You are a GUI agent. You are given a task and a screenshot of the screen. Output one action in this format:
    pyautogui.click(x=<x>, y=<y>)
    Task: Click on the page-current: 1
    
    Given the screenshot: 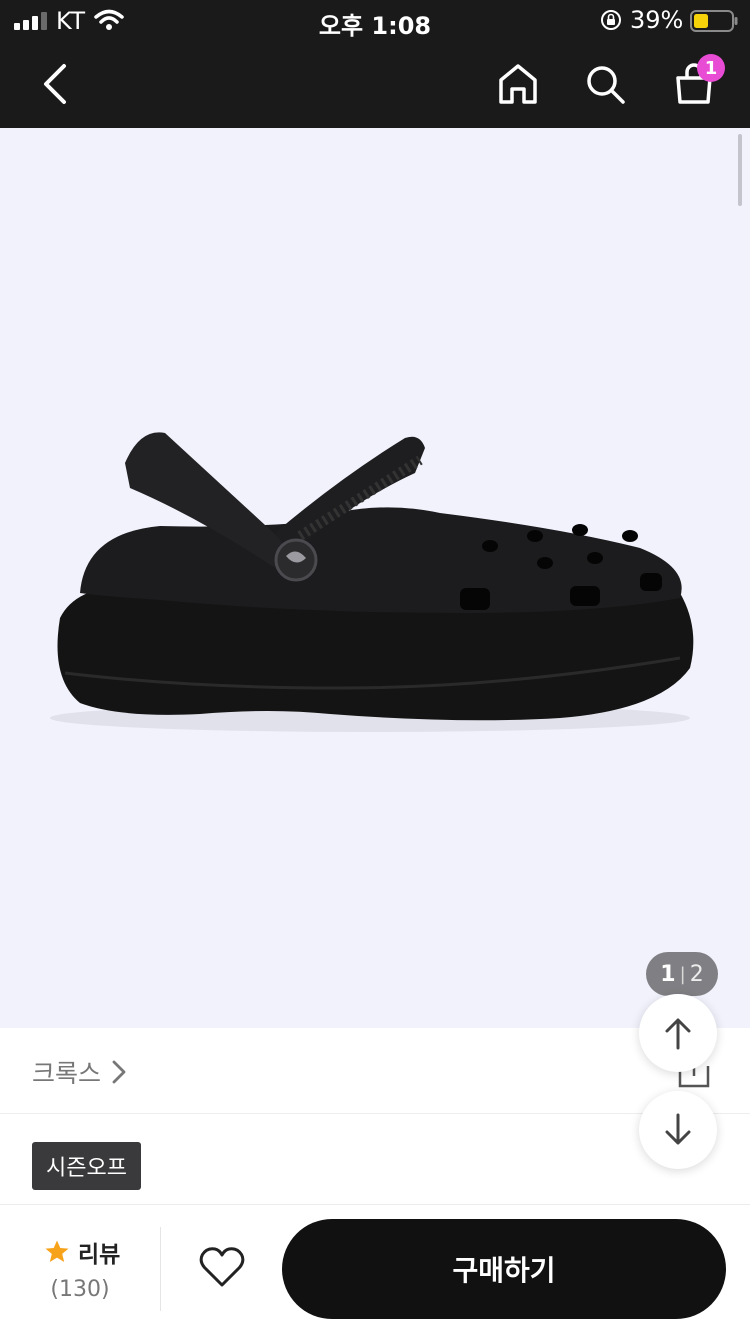 What is the action you would take?
    pyautogui.click(x=668, y=974)
    